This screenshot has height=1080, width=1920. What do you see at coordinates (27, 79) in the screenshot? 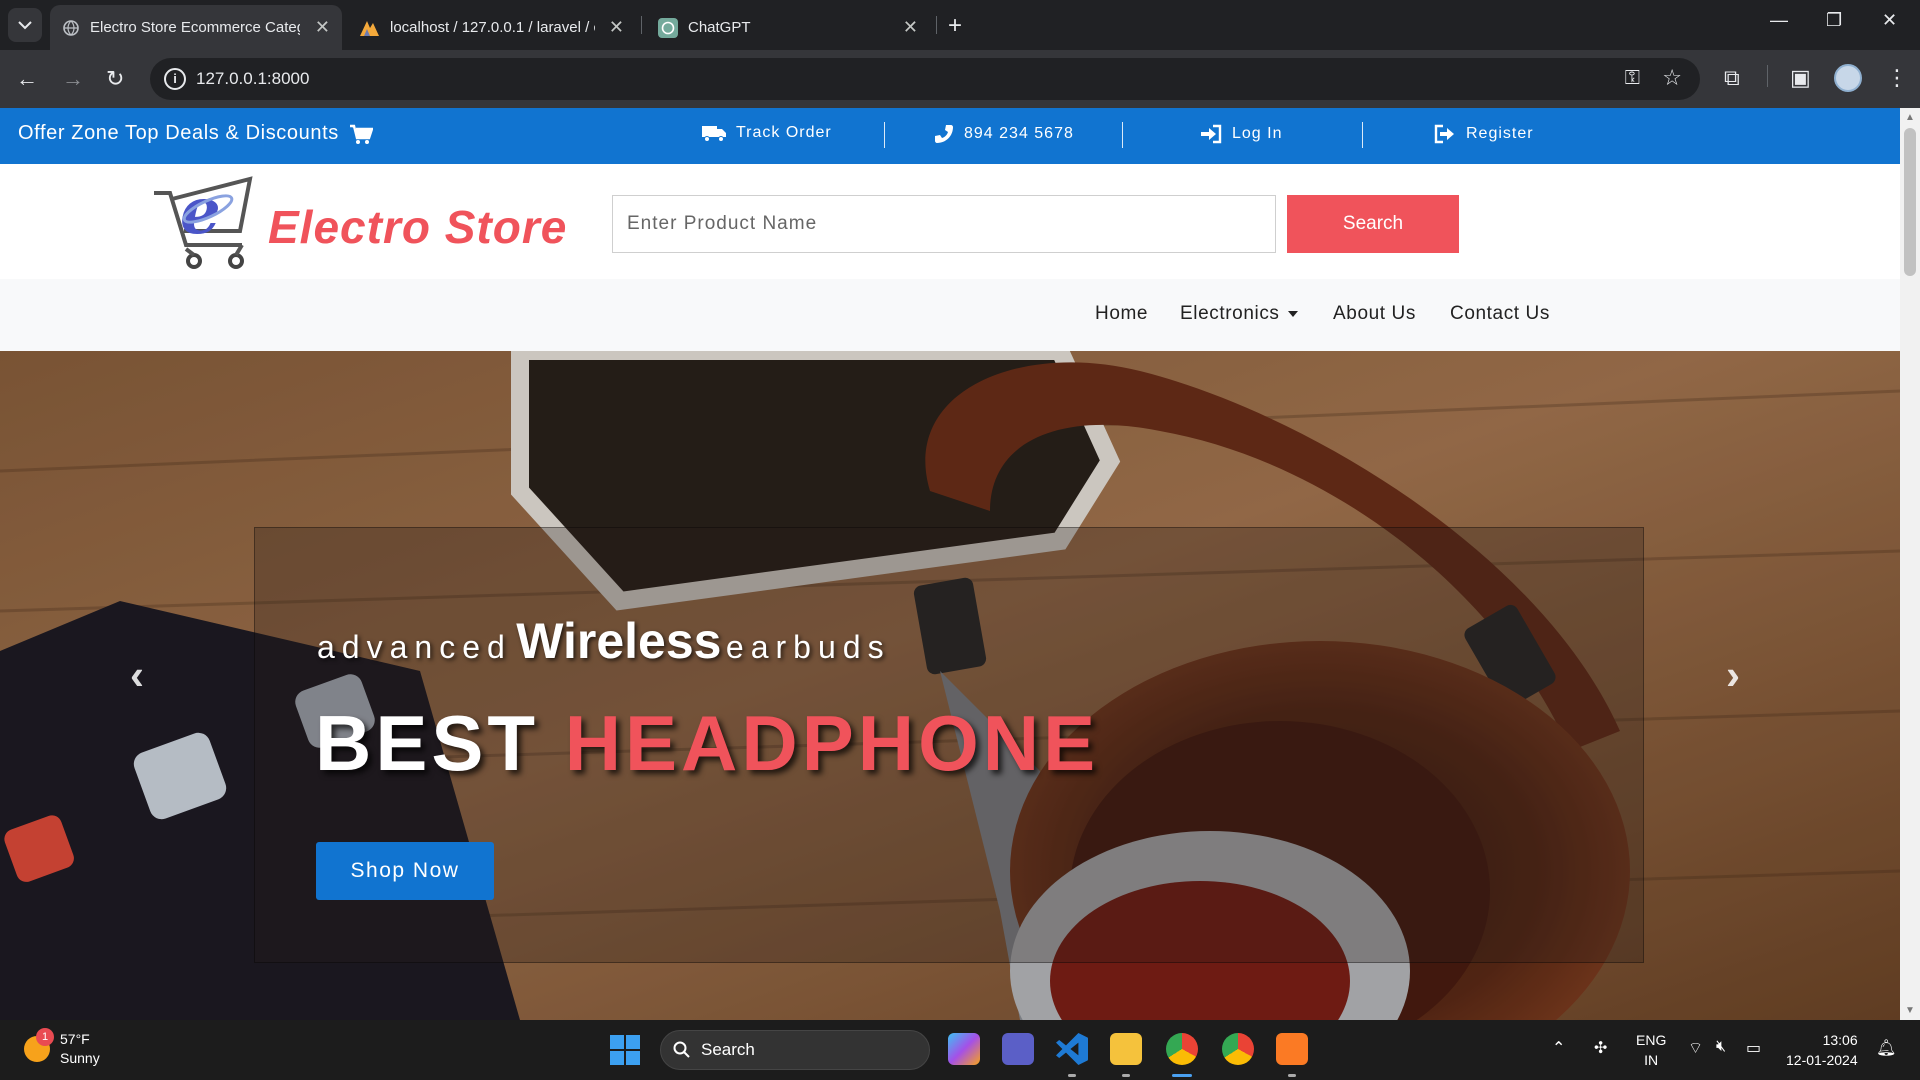
I see `back-icon: ←` at bounding box center [27, 79].